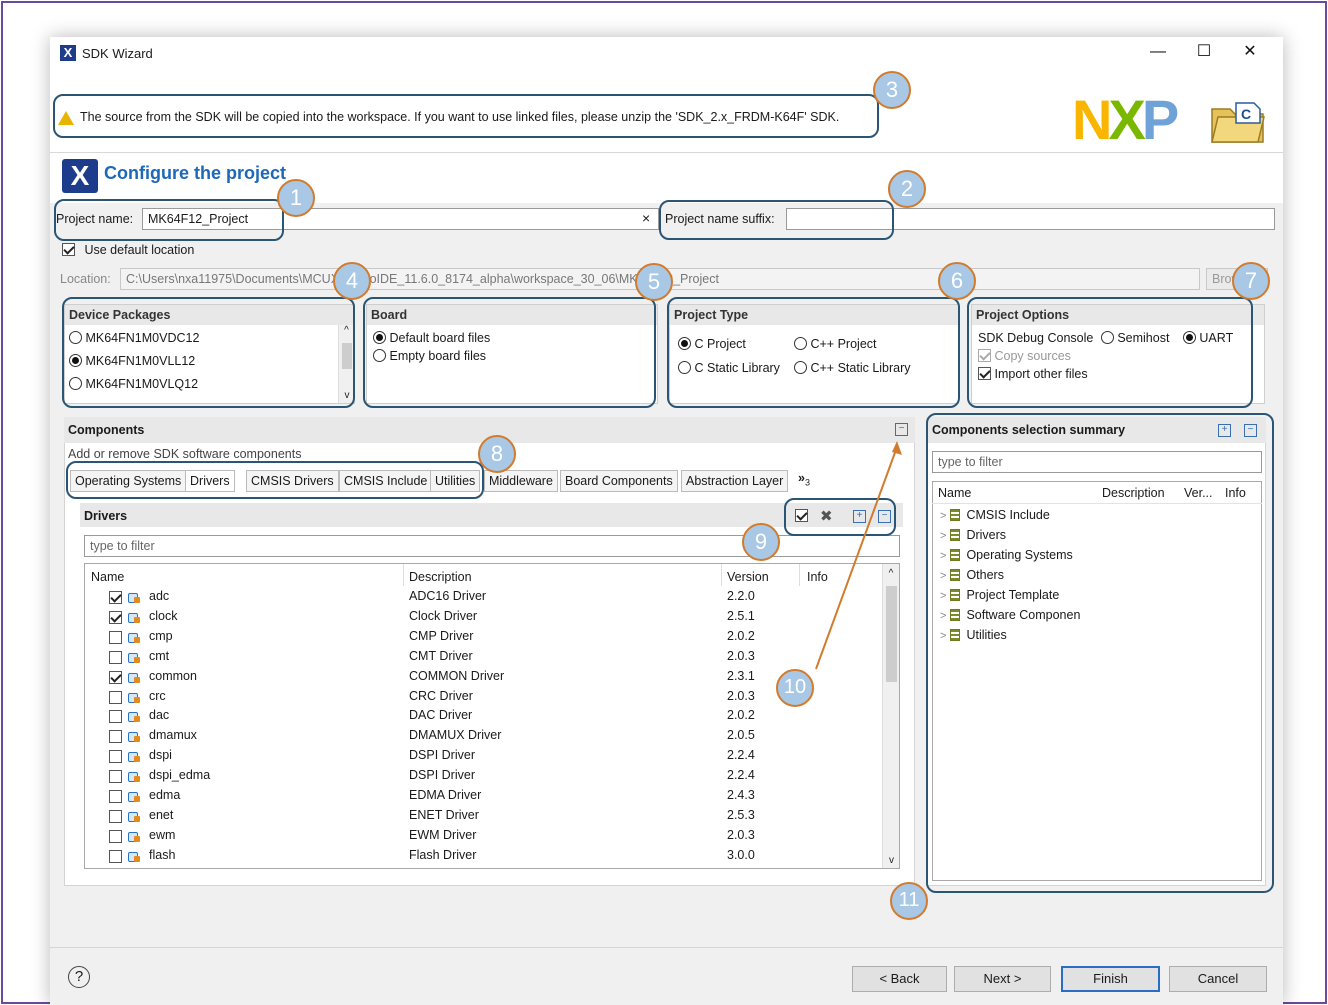 The height and width of the screenshot is (1005, 1328). I want to click on close-button: ✕, so click(1250, 52).